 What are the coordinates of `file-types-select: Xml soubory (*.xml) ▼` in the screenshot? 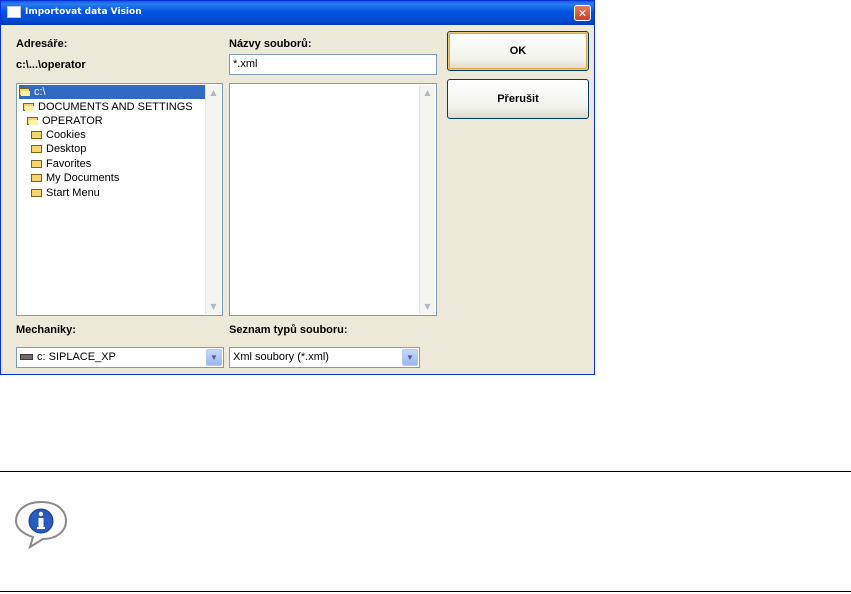 It's located at (324, 357).